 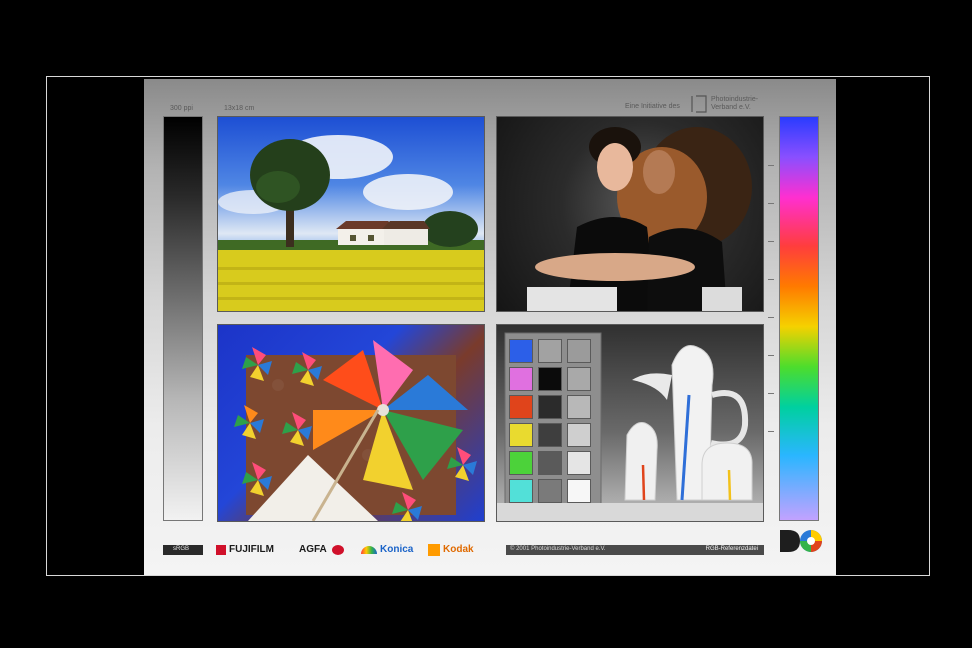 What do you see at coordinates (181, 108) in the screenshot?
I see `ppi-label: 300 ppi` at bounding box center [181, 108].